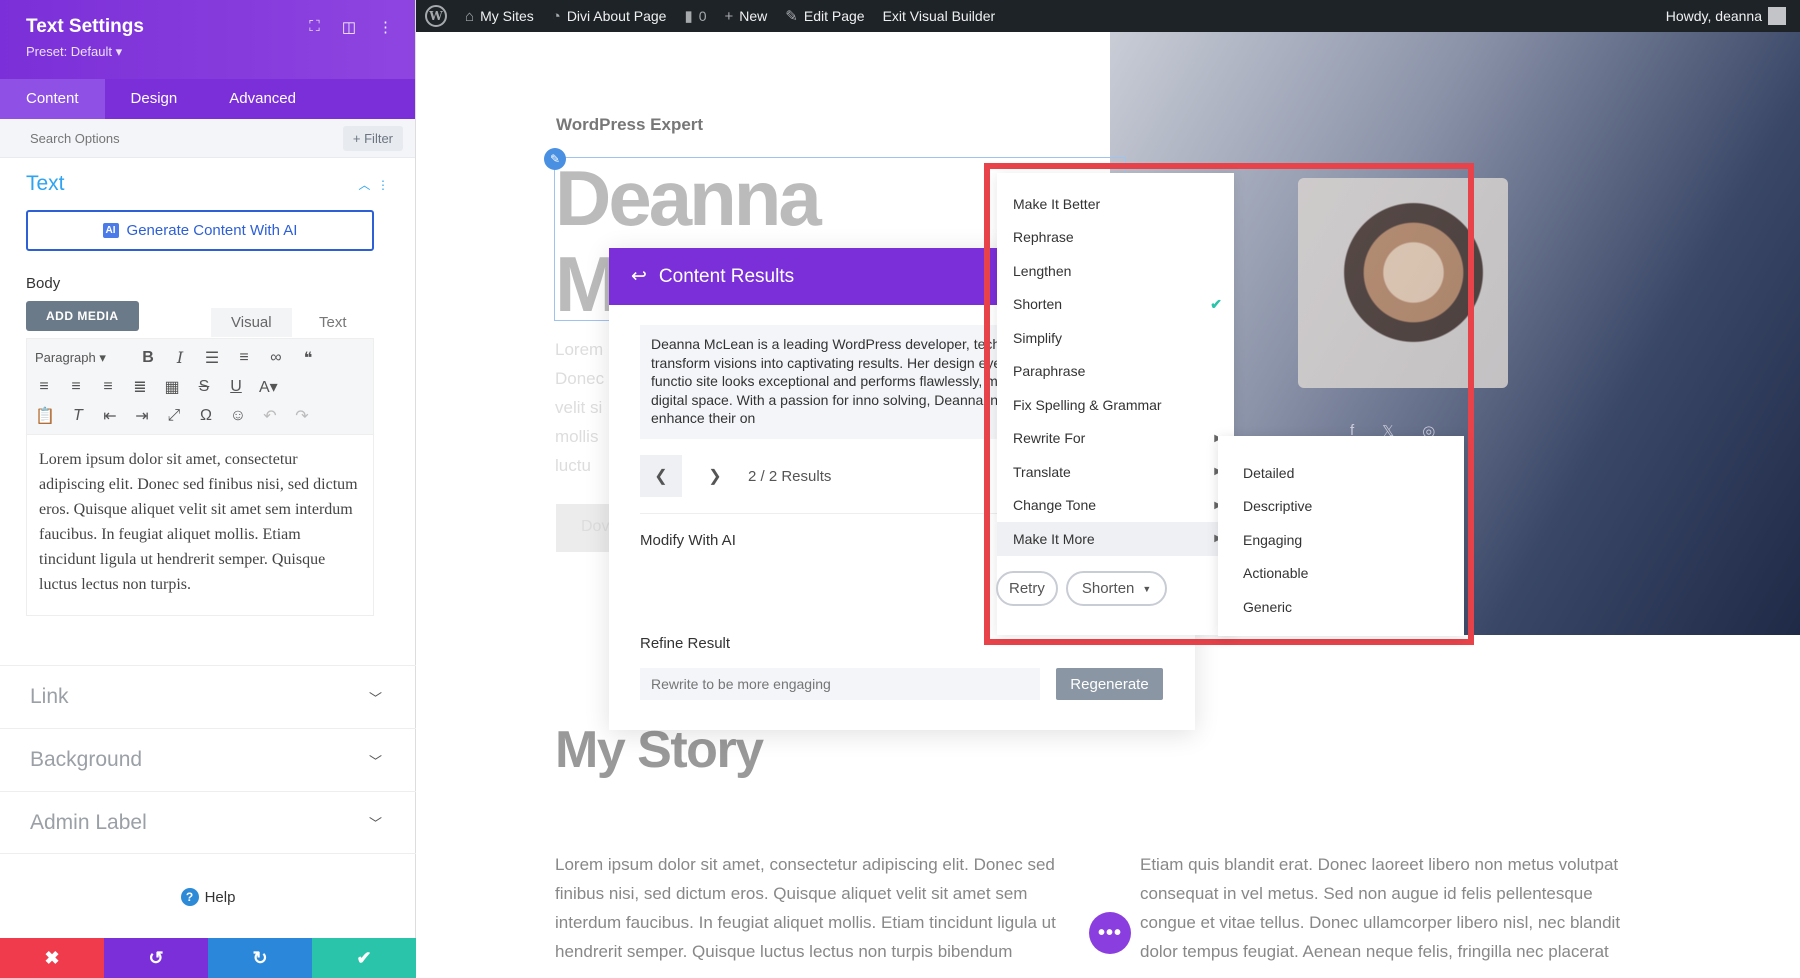  I want to click on strikethrough-icon: S, so click(204, 387).